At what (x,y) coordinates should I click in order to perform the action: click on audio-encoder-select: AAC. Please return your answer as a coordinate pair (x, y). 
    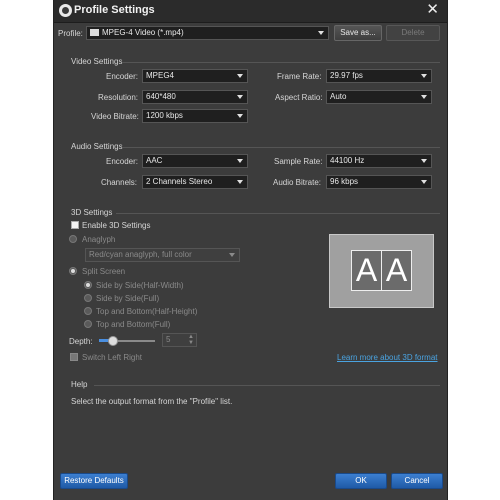
    Looking at the image, I should click on (195, 161).